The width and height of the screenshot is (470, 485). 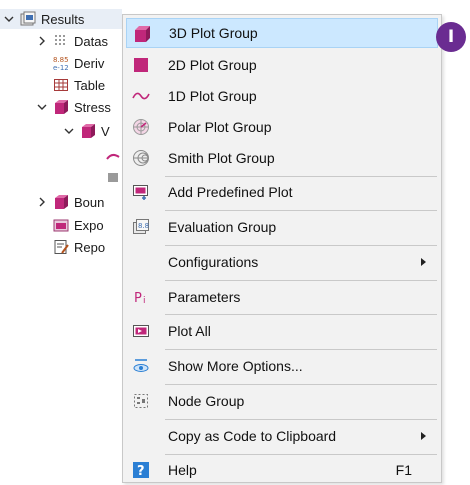 I want to click on tree-node-derived-values: 8.85 e-12 Deriv, so click(x=78, y=63).